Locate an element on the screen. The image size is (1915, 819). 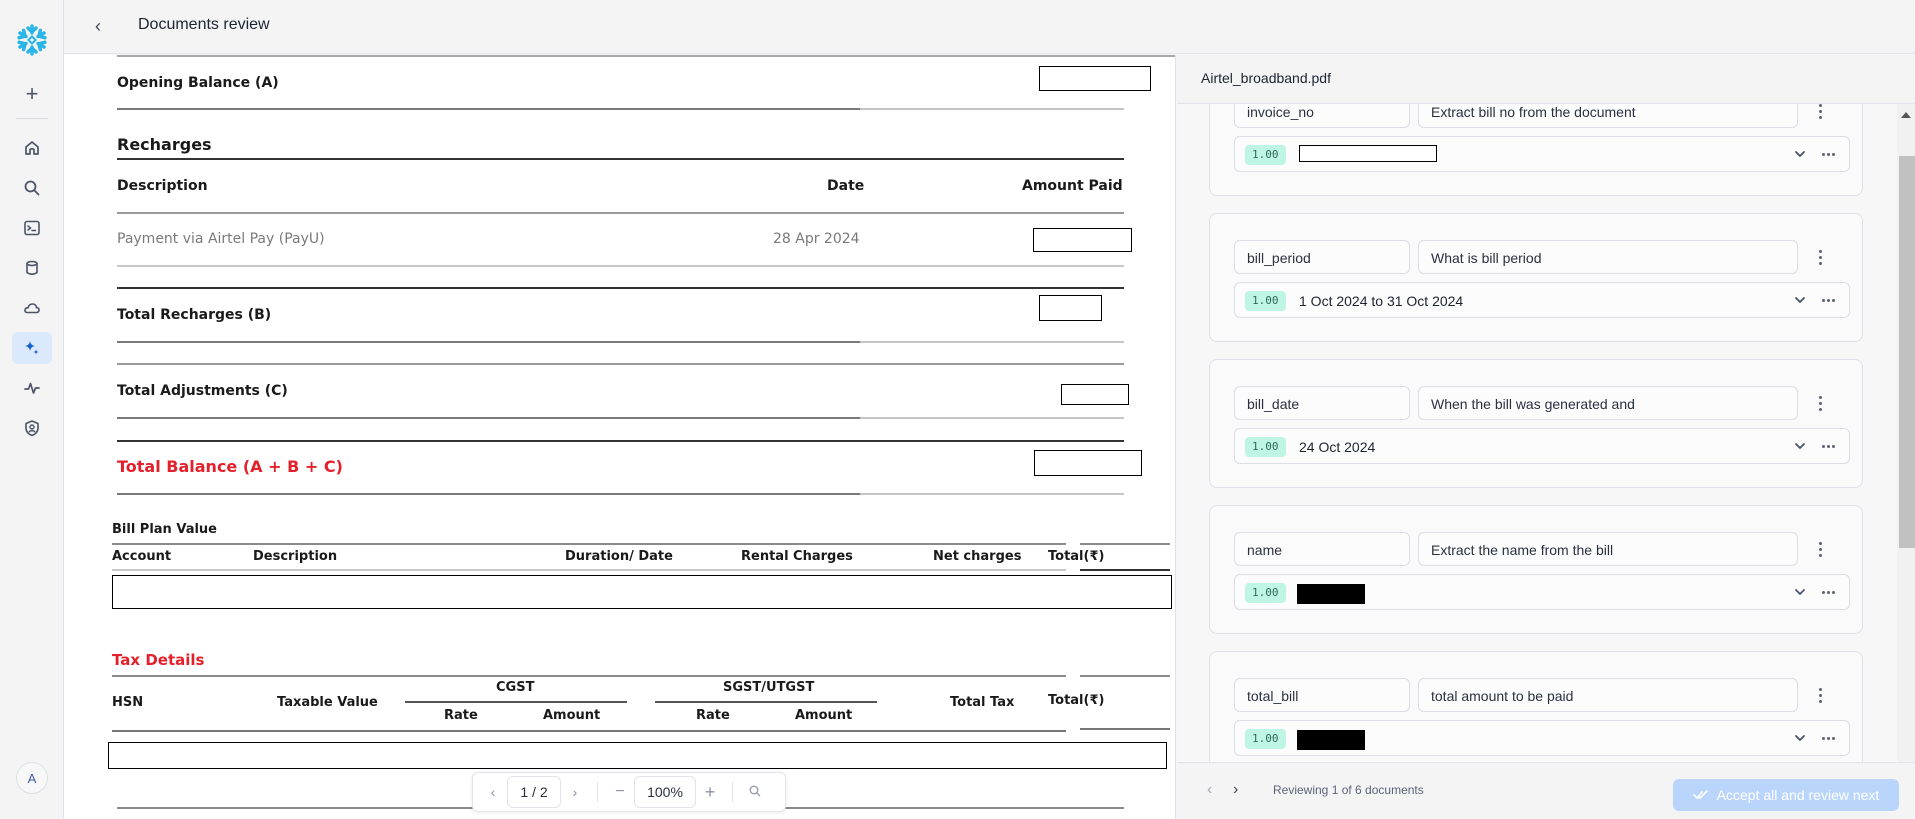
cloud-icon is located at coordinates (32, 308).